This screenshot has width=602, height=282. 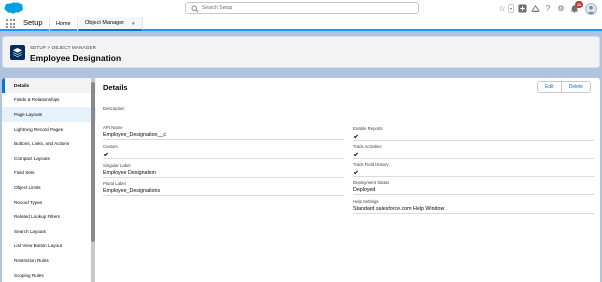 I want to click on page-title: Employee Designation, so click(x=76, y=58).